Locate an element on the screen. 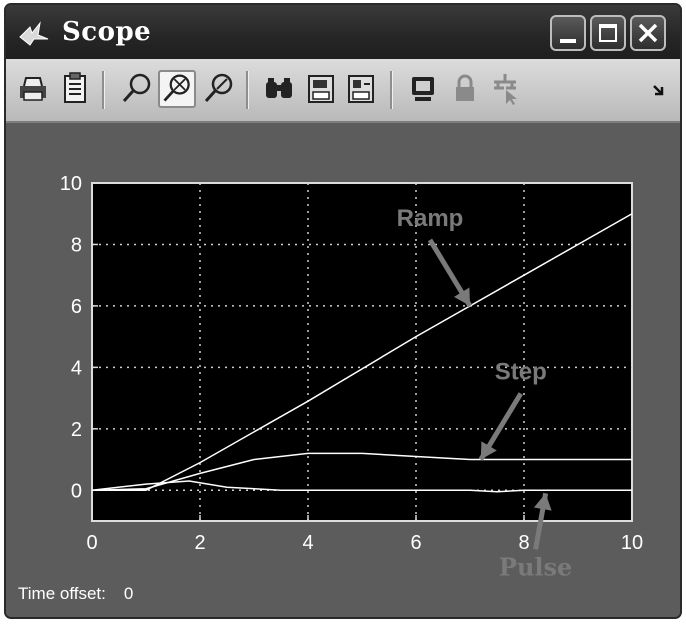 The height and width of the screenshot is (624, 686). autoscale-icon is located at coordinates (279, 88).